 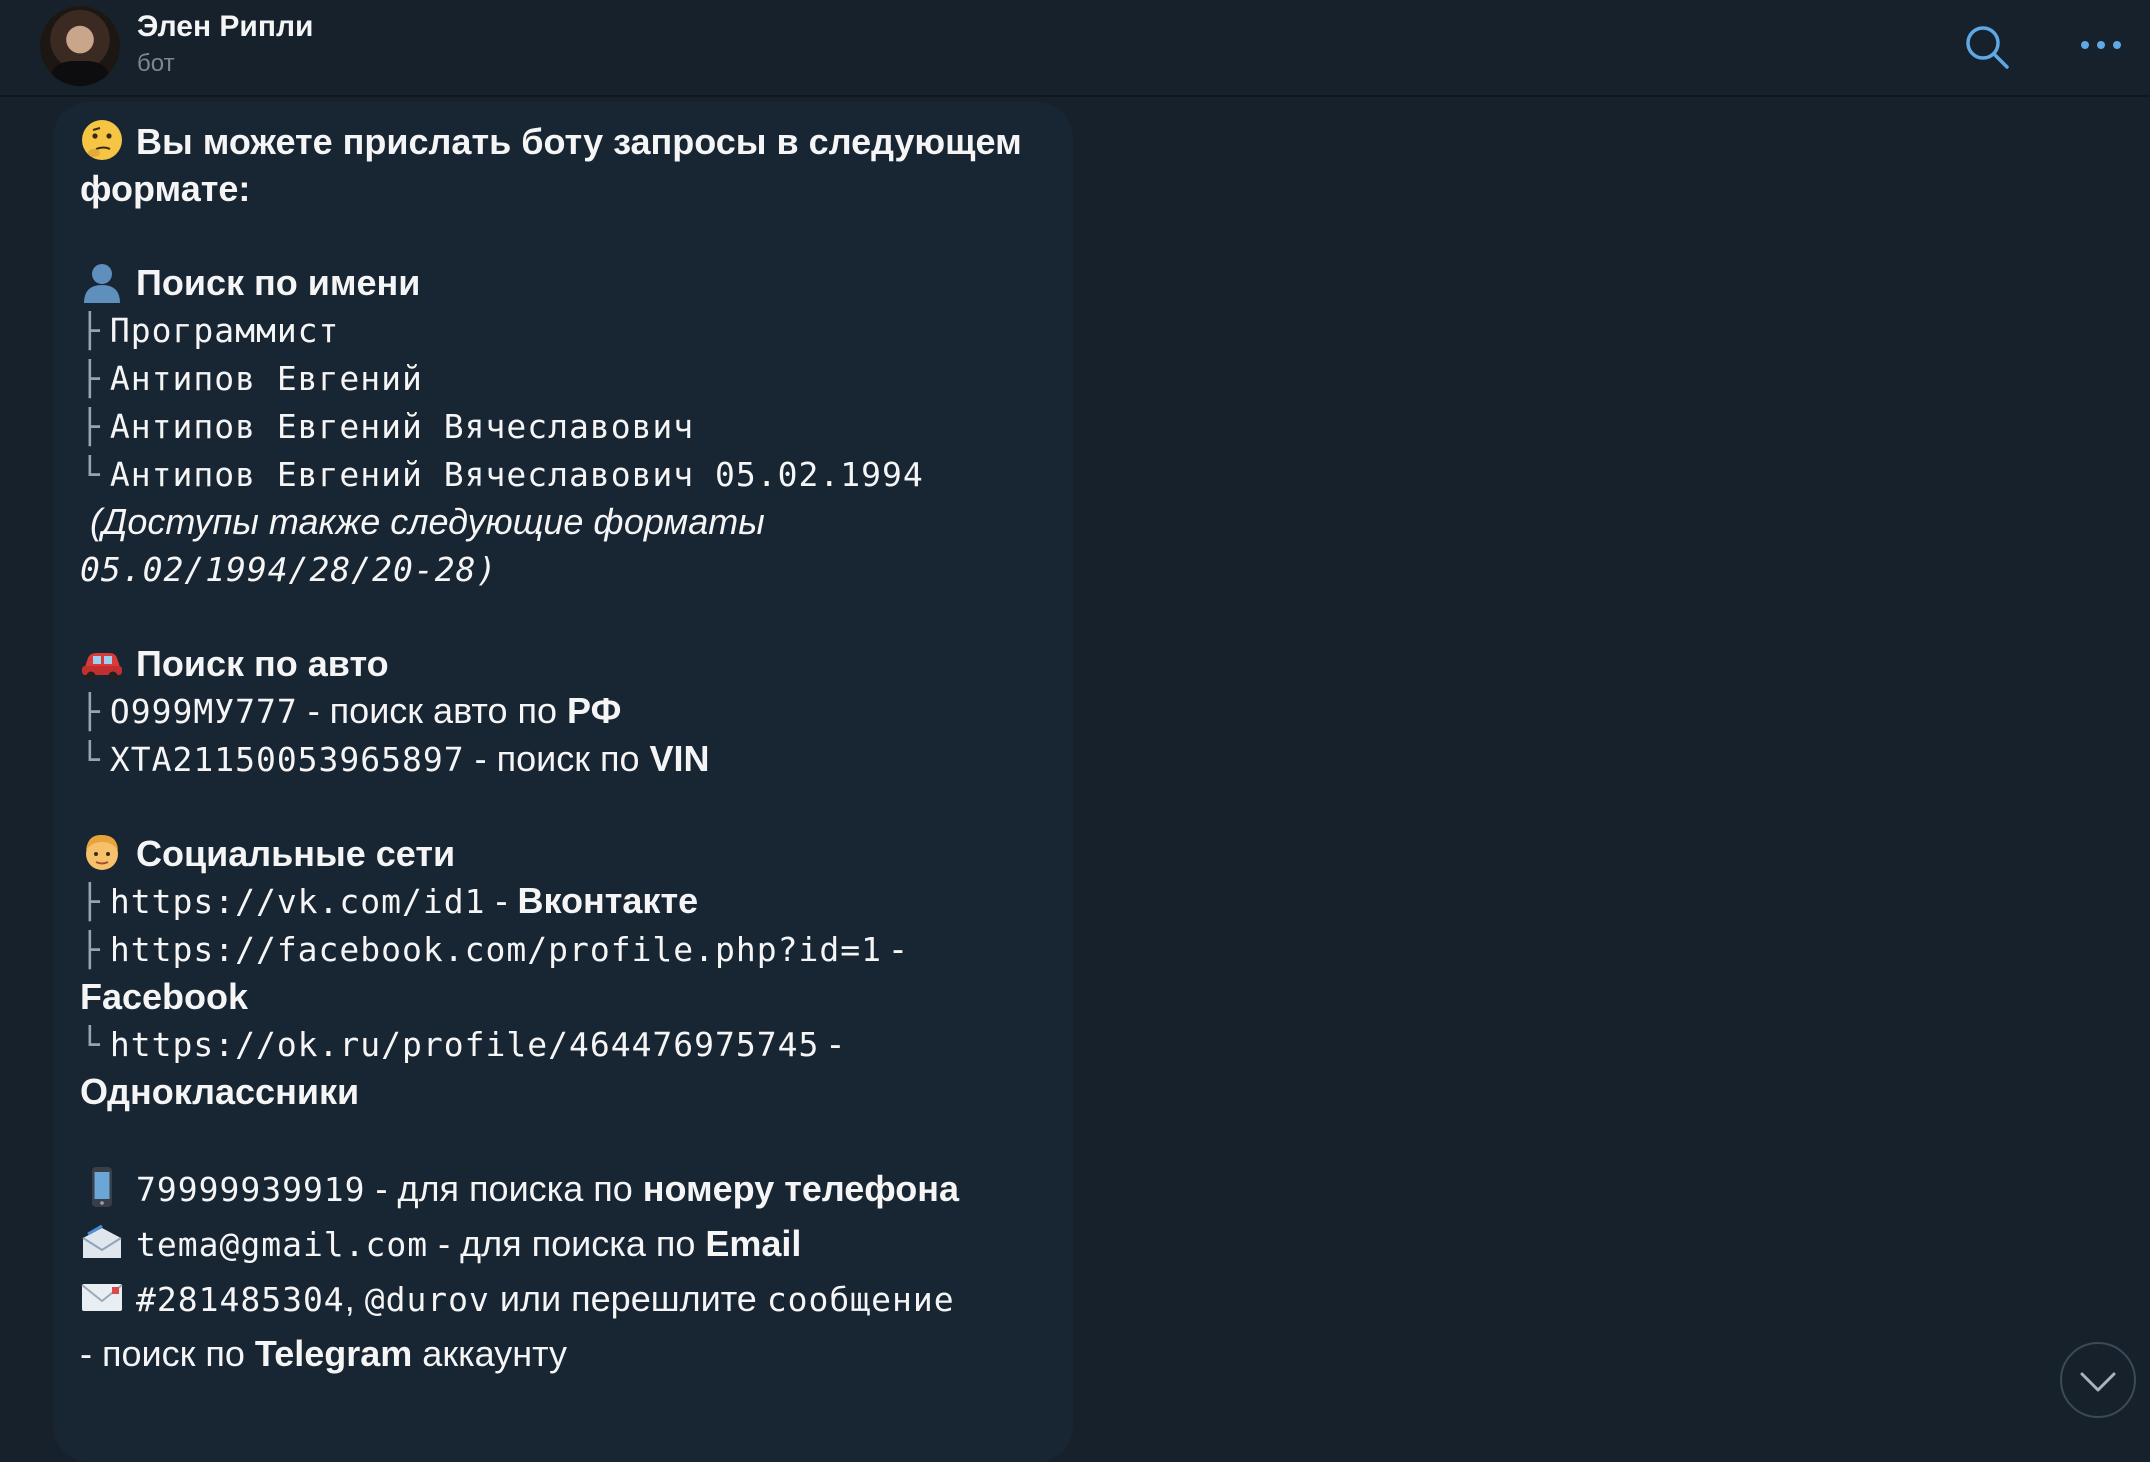 I want to click on man-face-icon, so click(x=102, y=852).